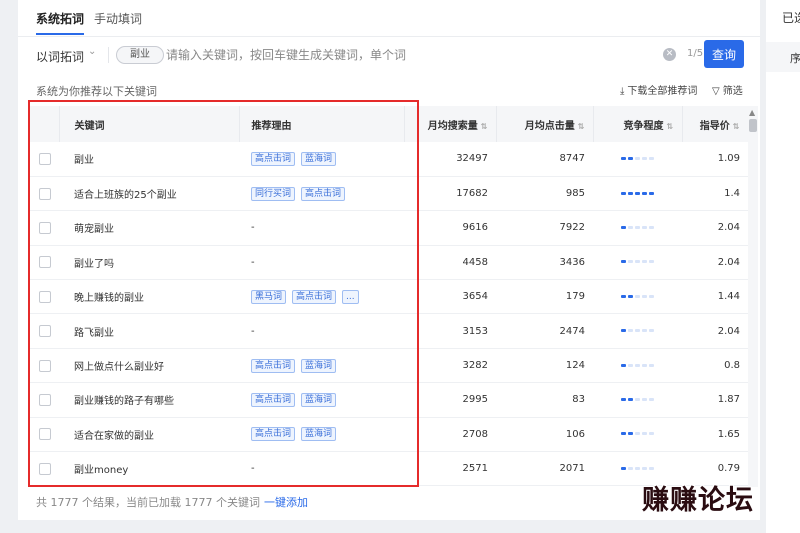 The image size is (800, 533). I want to click on keyword-cell: 适合上班族的25个副业, so click(149, 194).